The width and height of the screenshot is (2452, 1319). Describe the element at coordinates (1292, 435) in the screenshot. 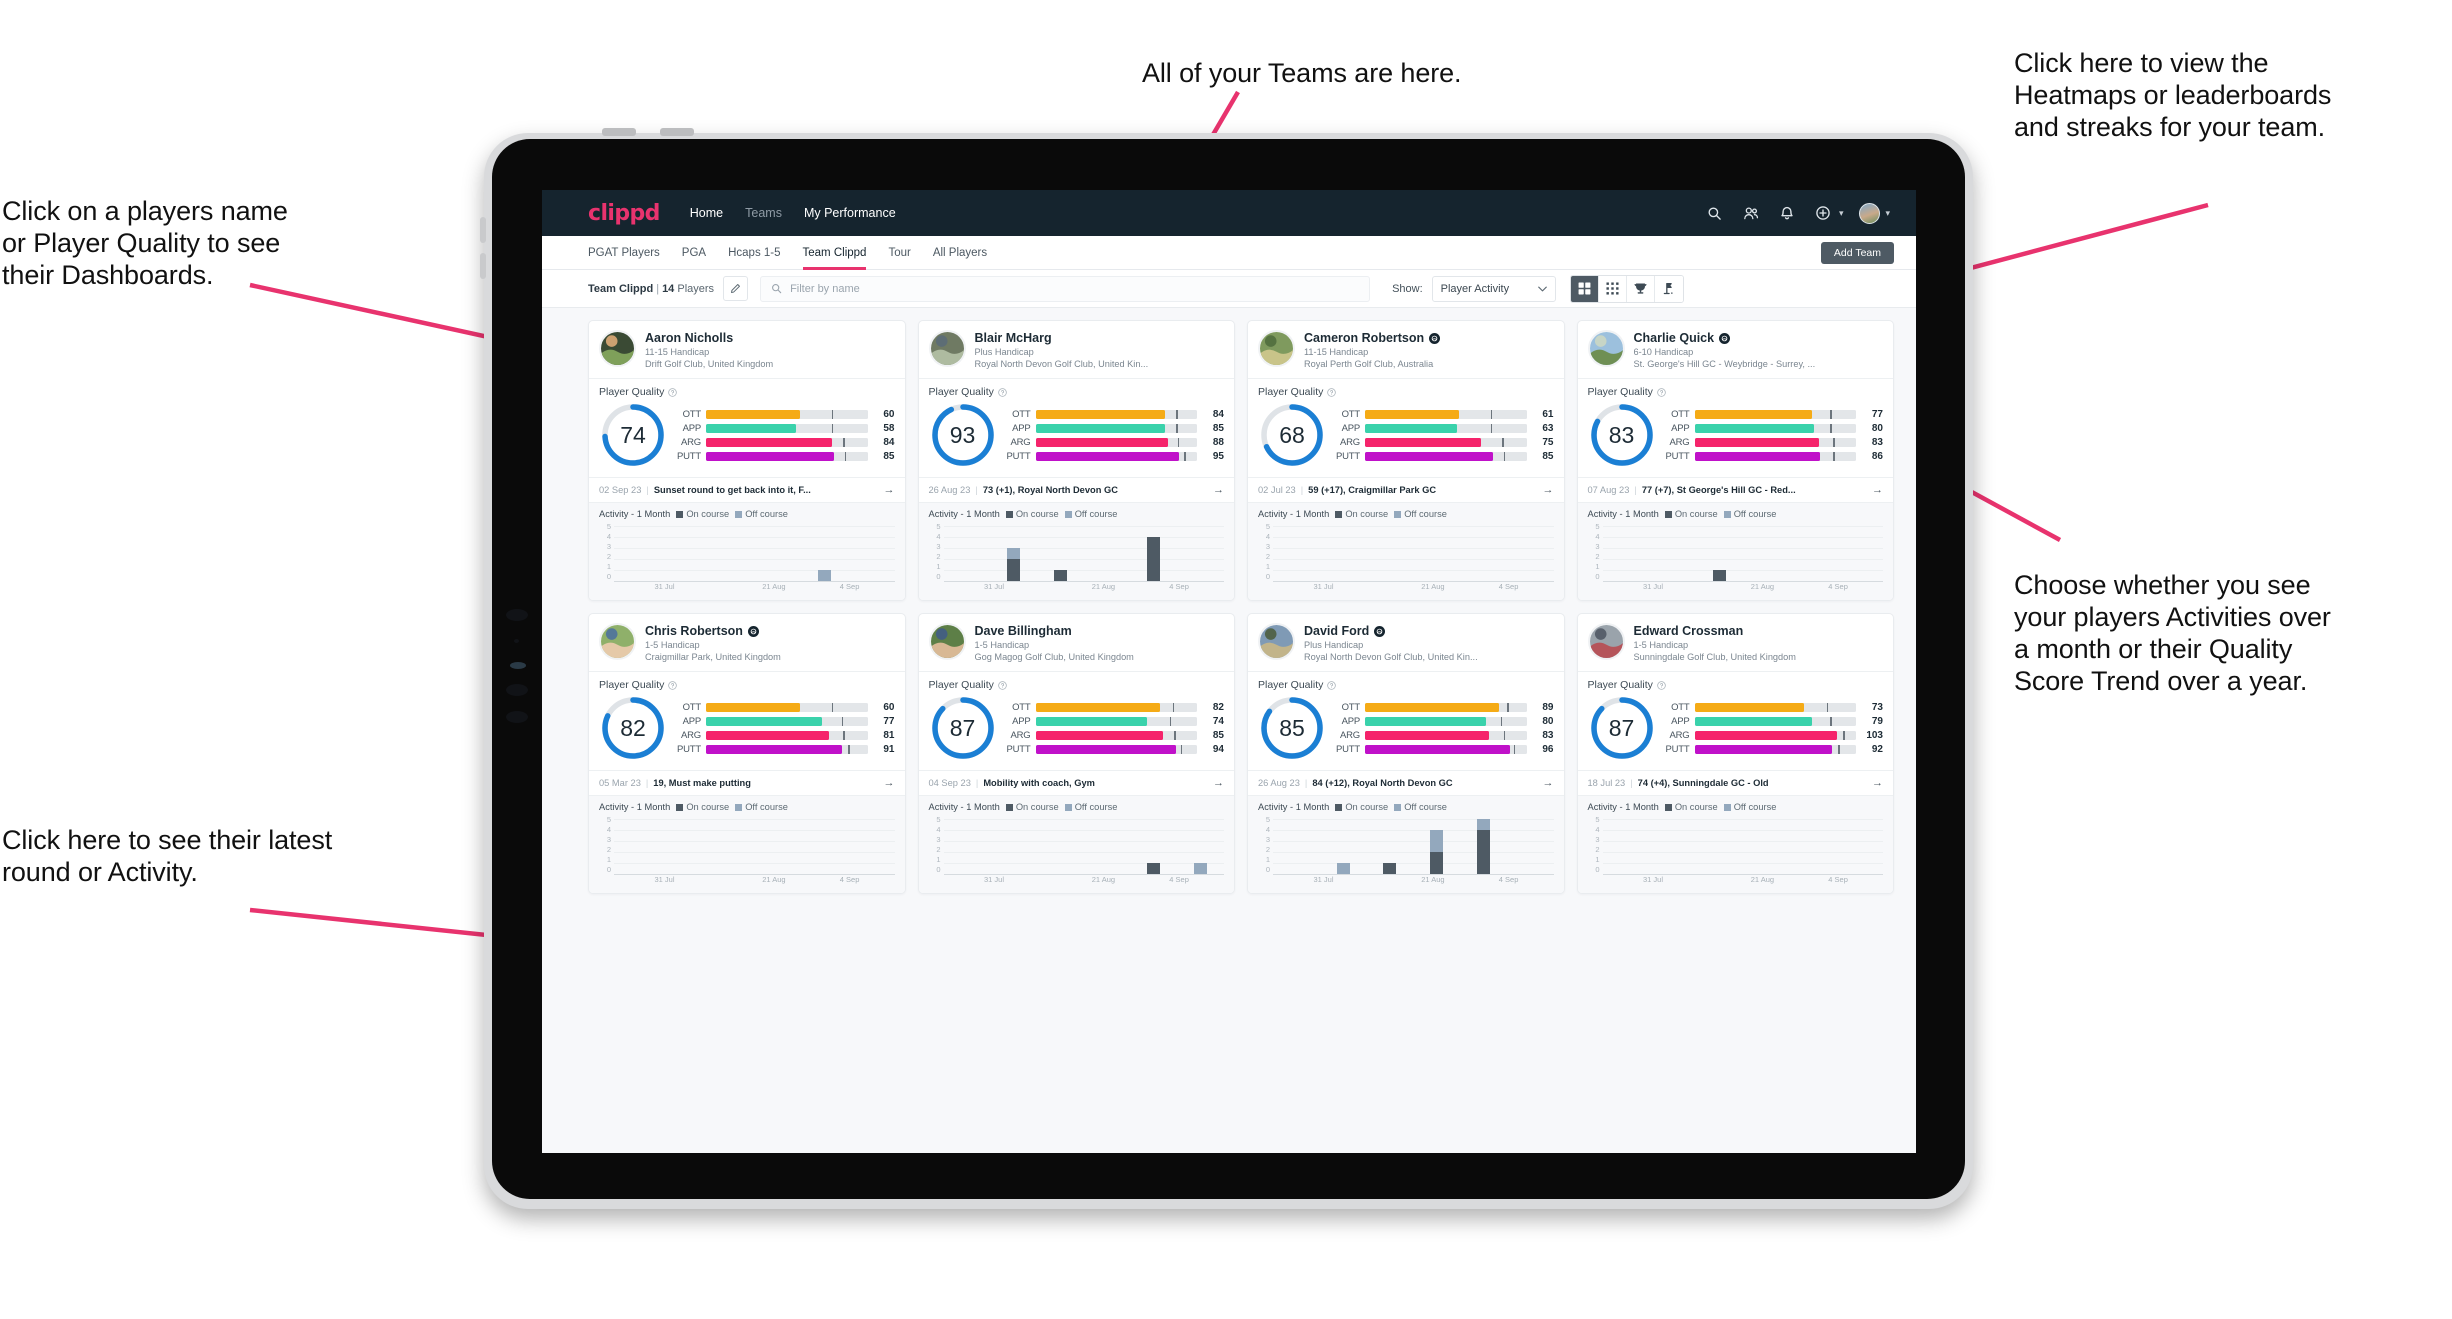

I see `quality-ring: 68` at that location.